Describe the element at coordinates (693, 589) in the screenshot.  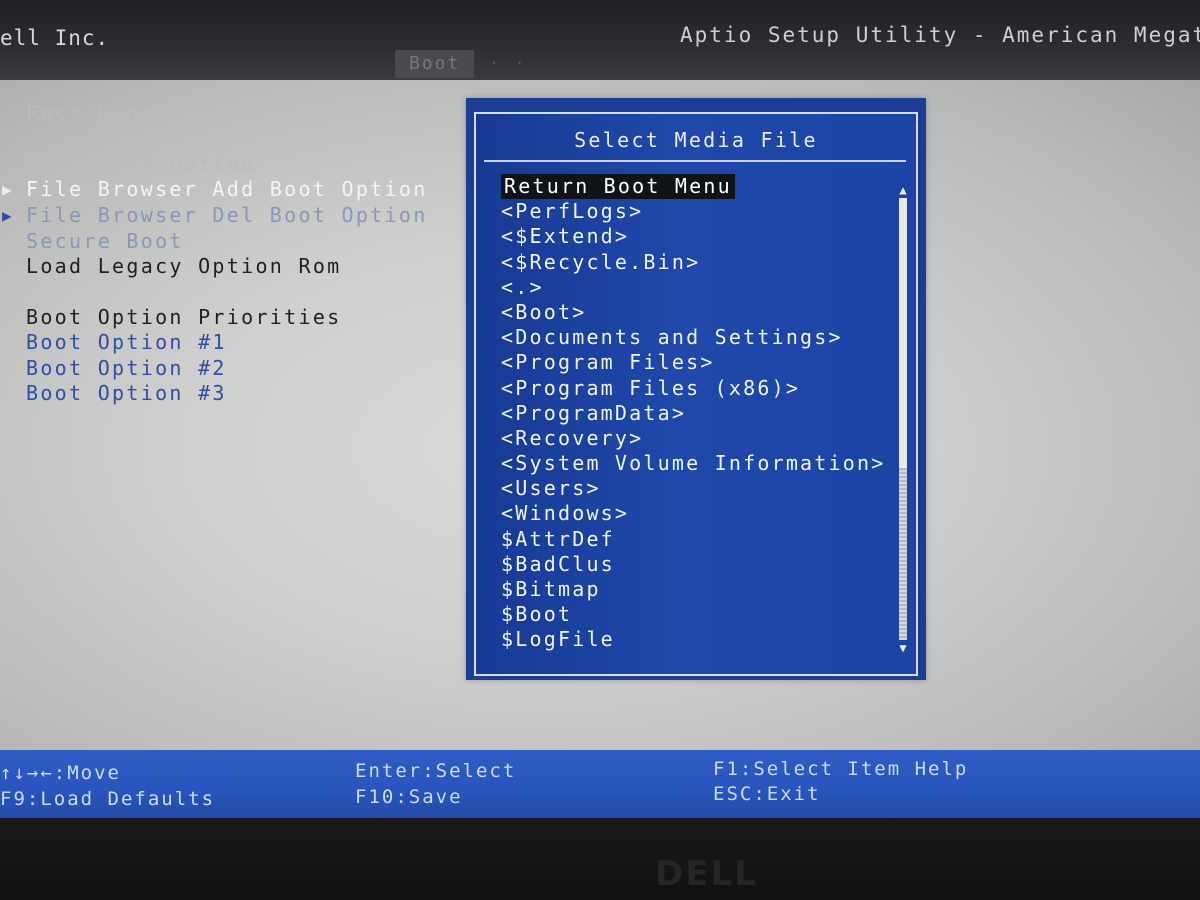
I see `media-file-item: $Bitmap` at that location.